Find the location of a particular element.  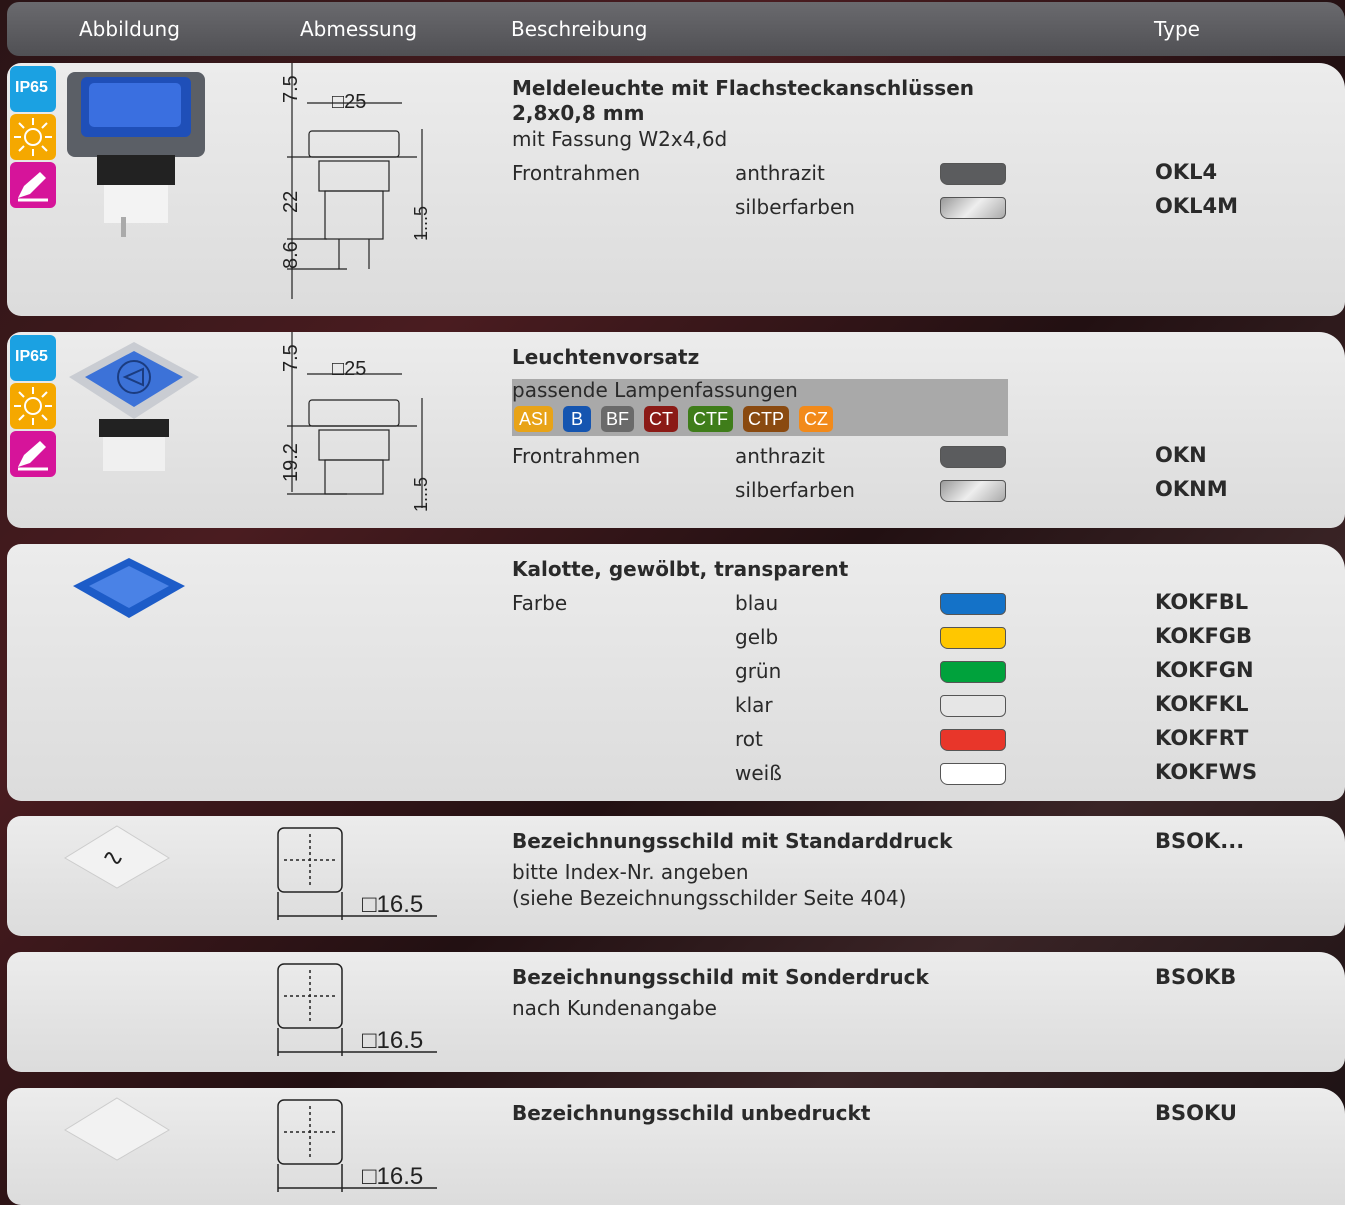

swatch-klar is located at coordinates (973, 706).